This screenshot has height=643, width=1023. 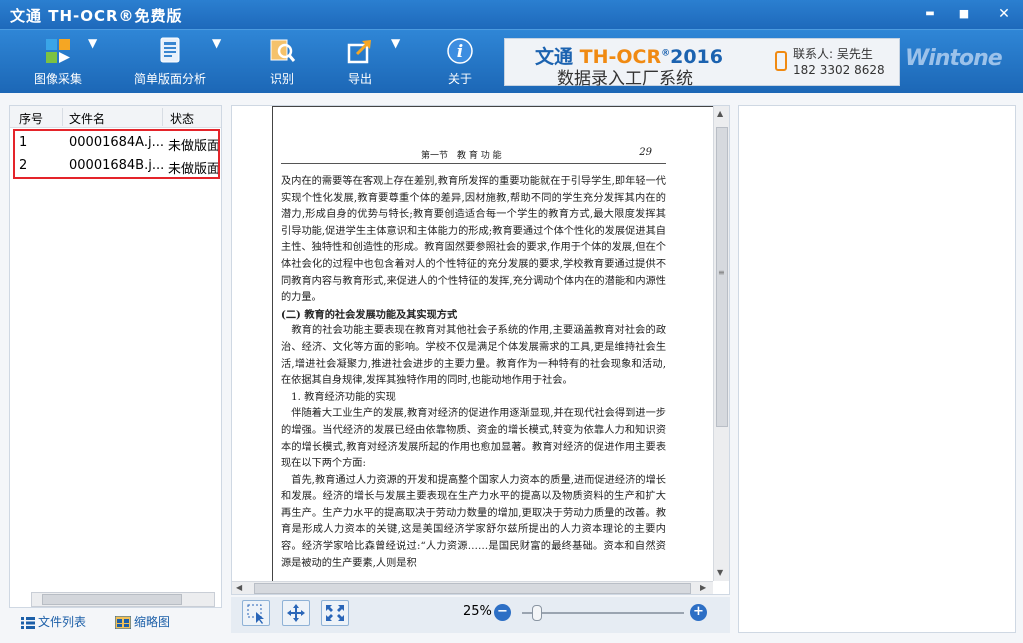 I want to click on select-region-icon, so click(x=255, y=614).